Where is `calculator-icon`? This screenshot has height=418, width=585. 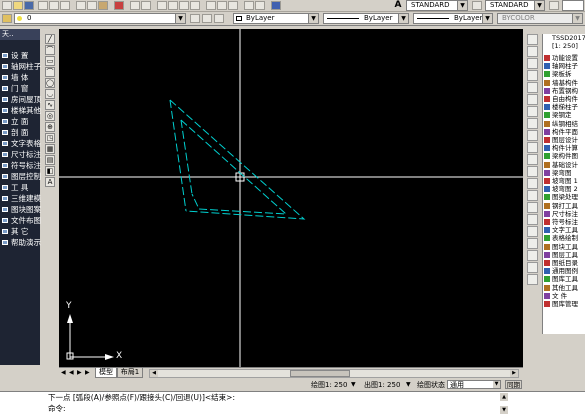
calculator-icon is located at coordinates (260, 5).